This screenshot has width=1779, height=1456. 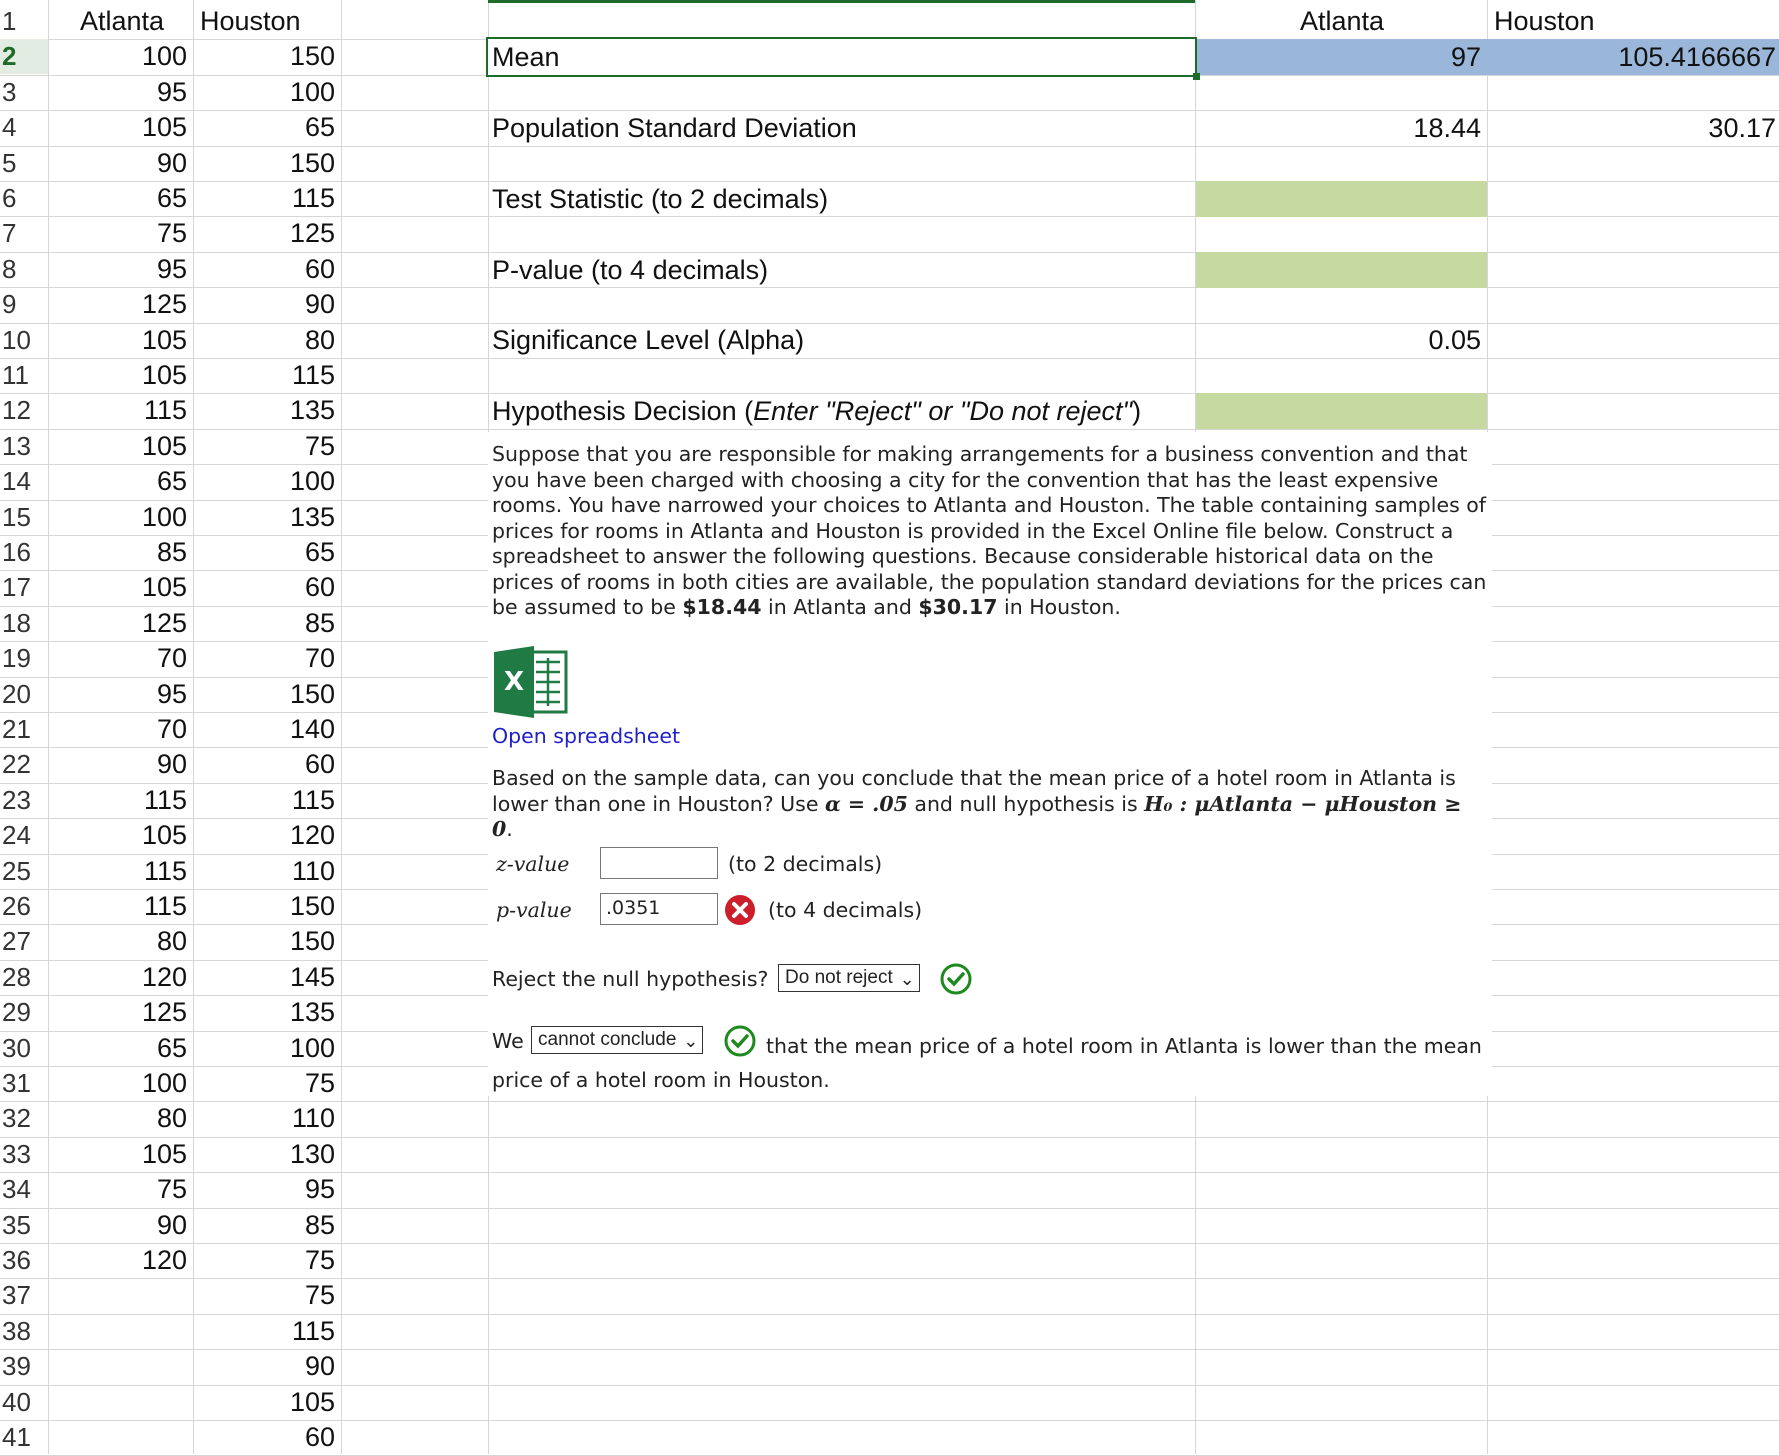 What do you see at coordinates (24, 163) in the screenshot?
I see `row-number: 5` at bounding box center [24, 163].